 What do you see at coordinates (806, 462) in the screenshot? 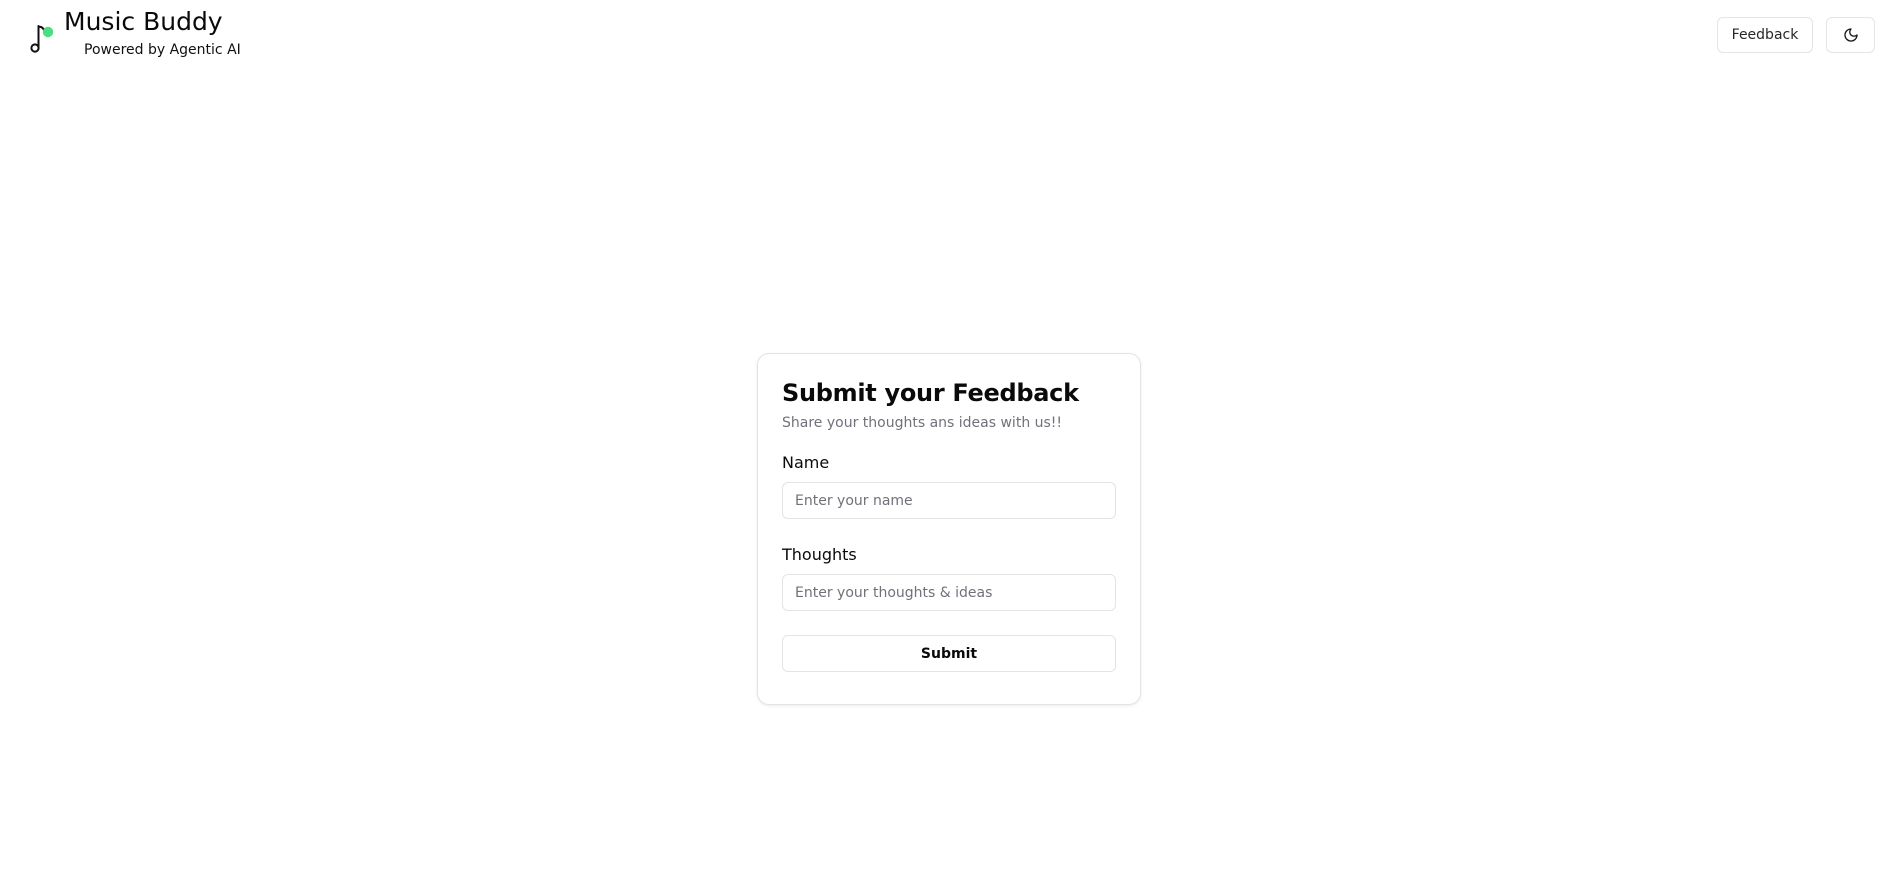
I see `name-label: Name` at bounding box center [806, 462].